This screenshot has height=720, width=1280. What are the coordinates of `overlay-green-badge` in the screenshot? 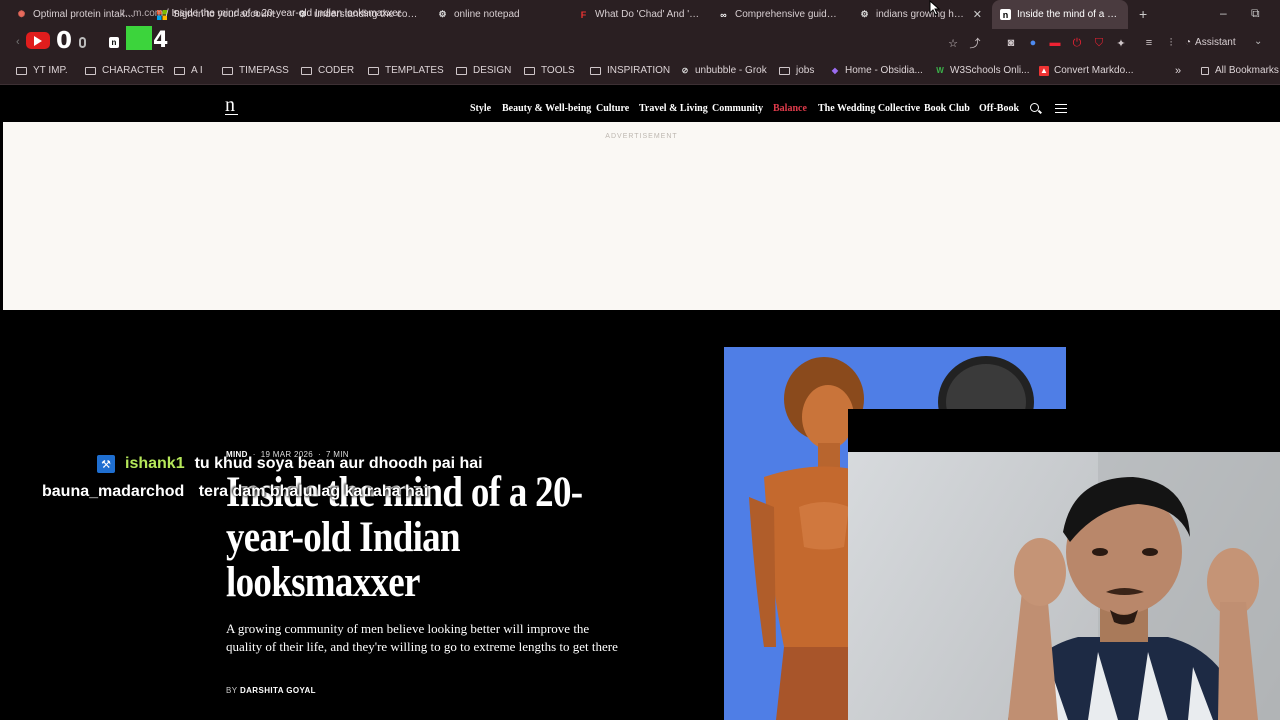 It's located at (139, 38).